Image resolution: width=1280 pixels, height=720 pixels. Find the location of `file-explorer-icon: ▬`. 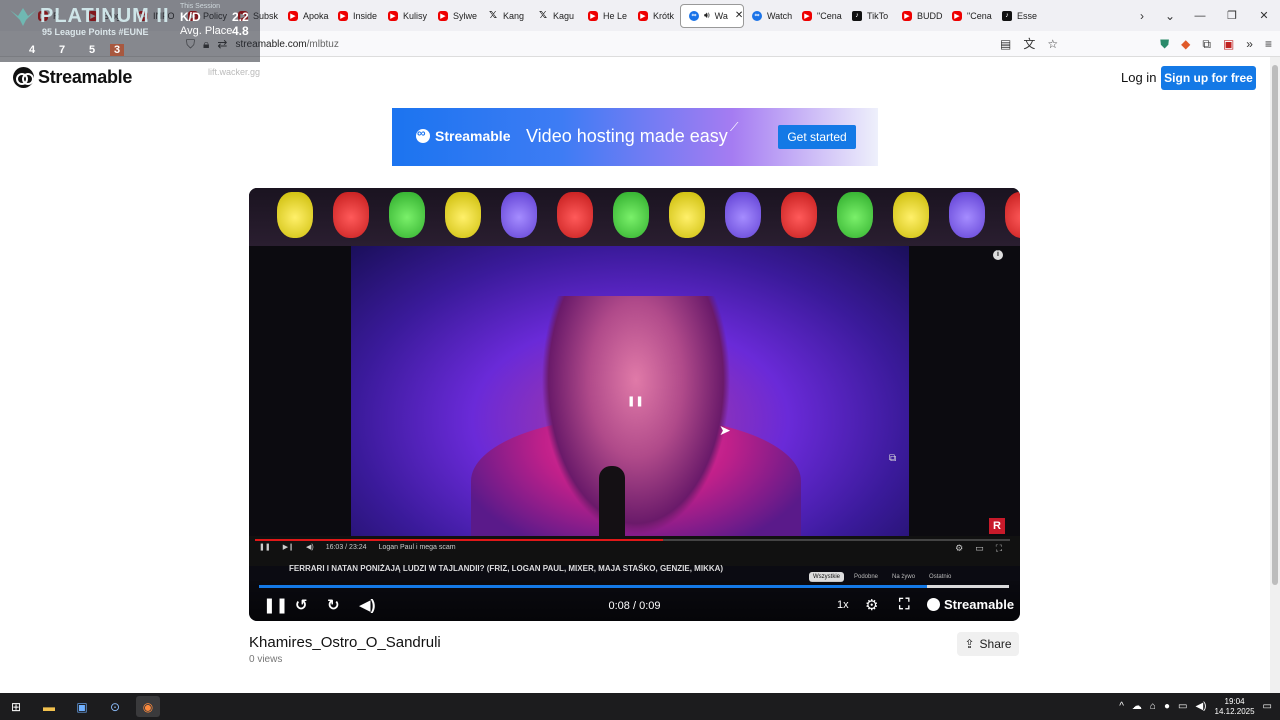

file-explorer-icon: ▬ is located at coordinates (49, 706).